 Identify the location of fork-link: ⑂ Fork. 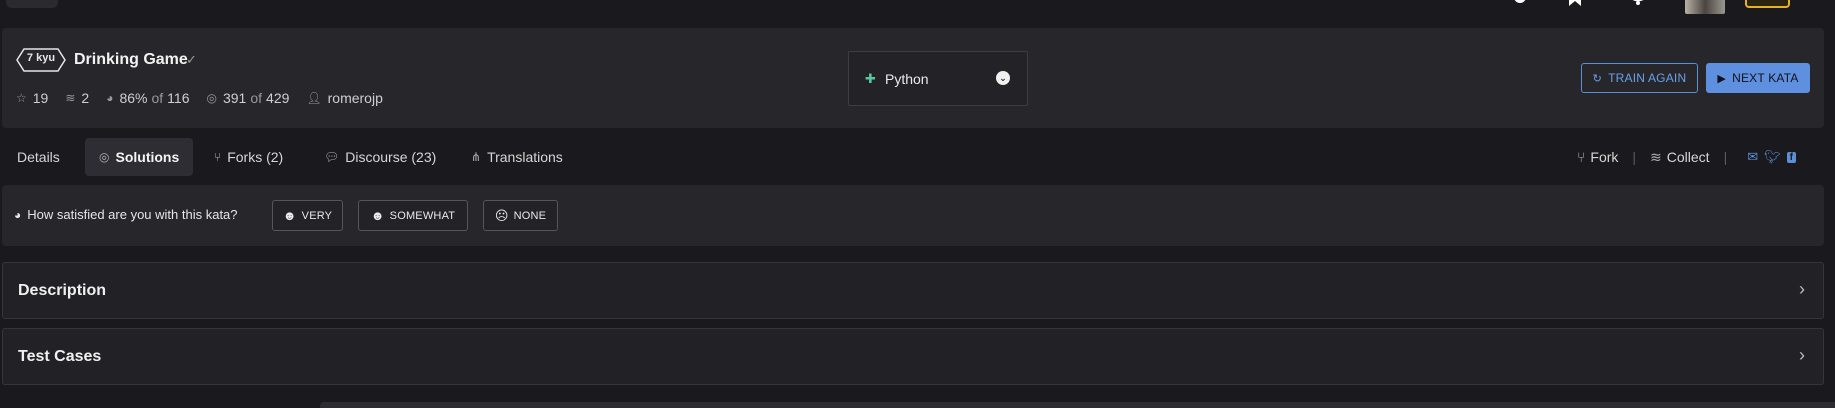
(1597, 157).